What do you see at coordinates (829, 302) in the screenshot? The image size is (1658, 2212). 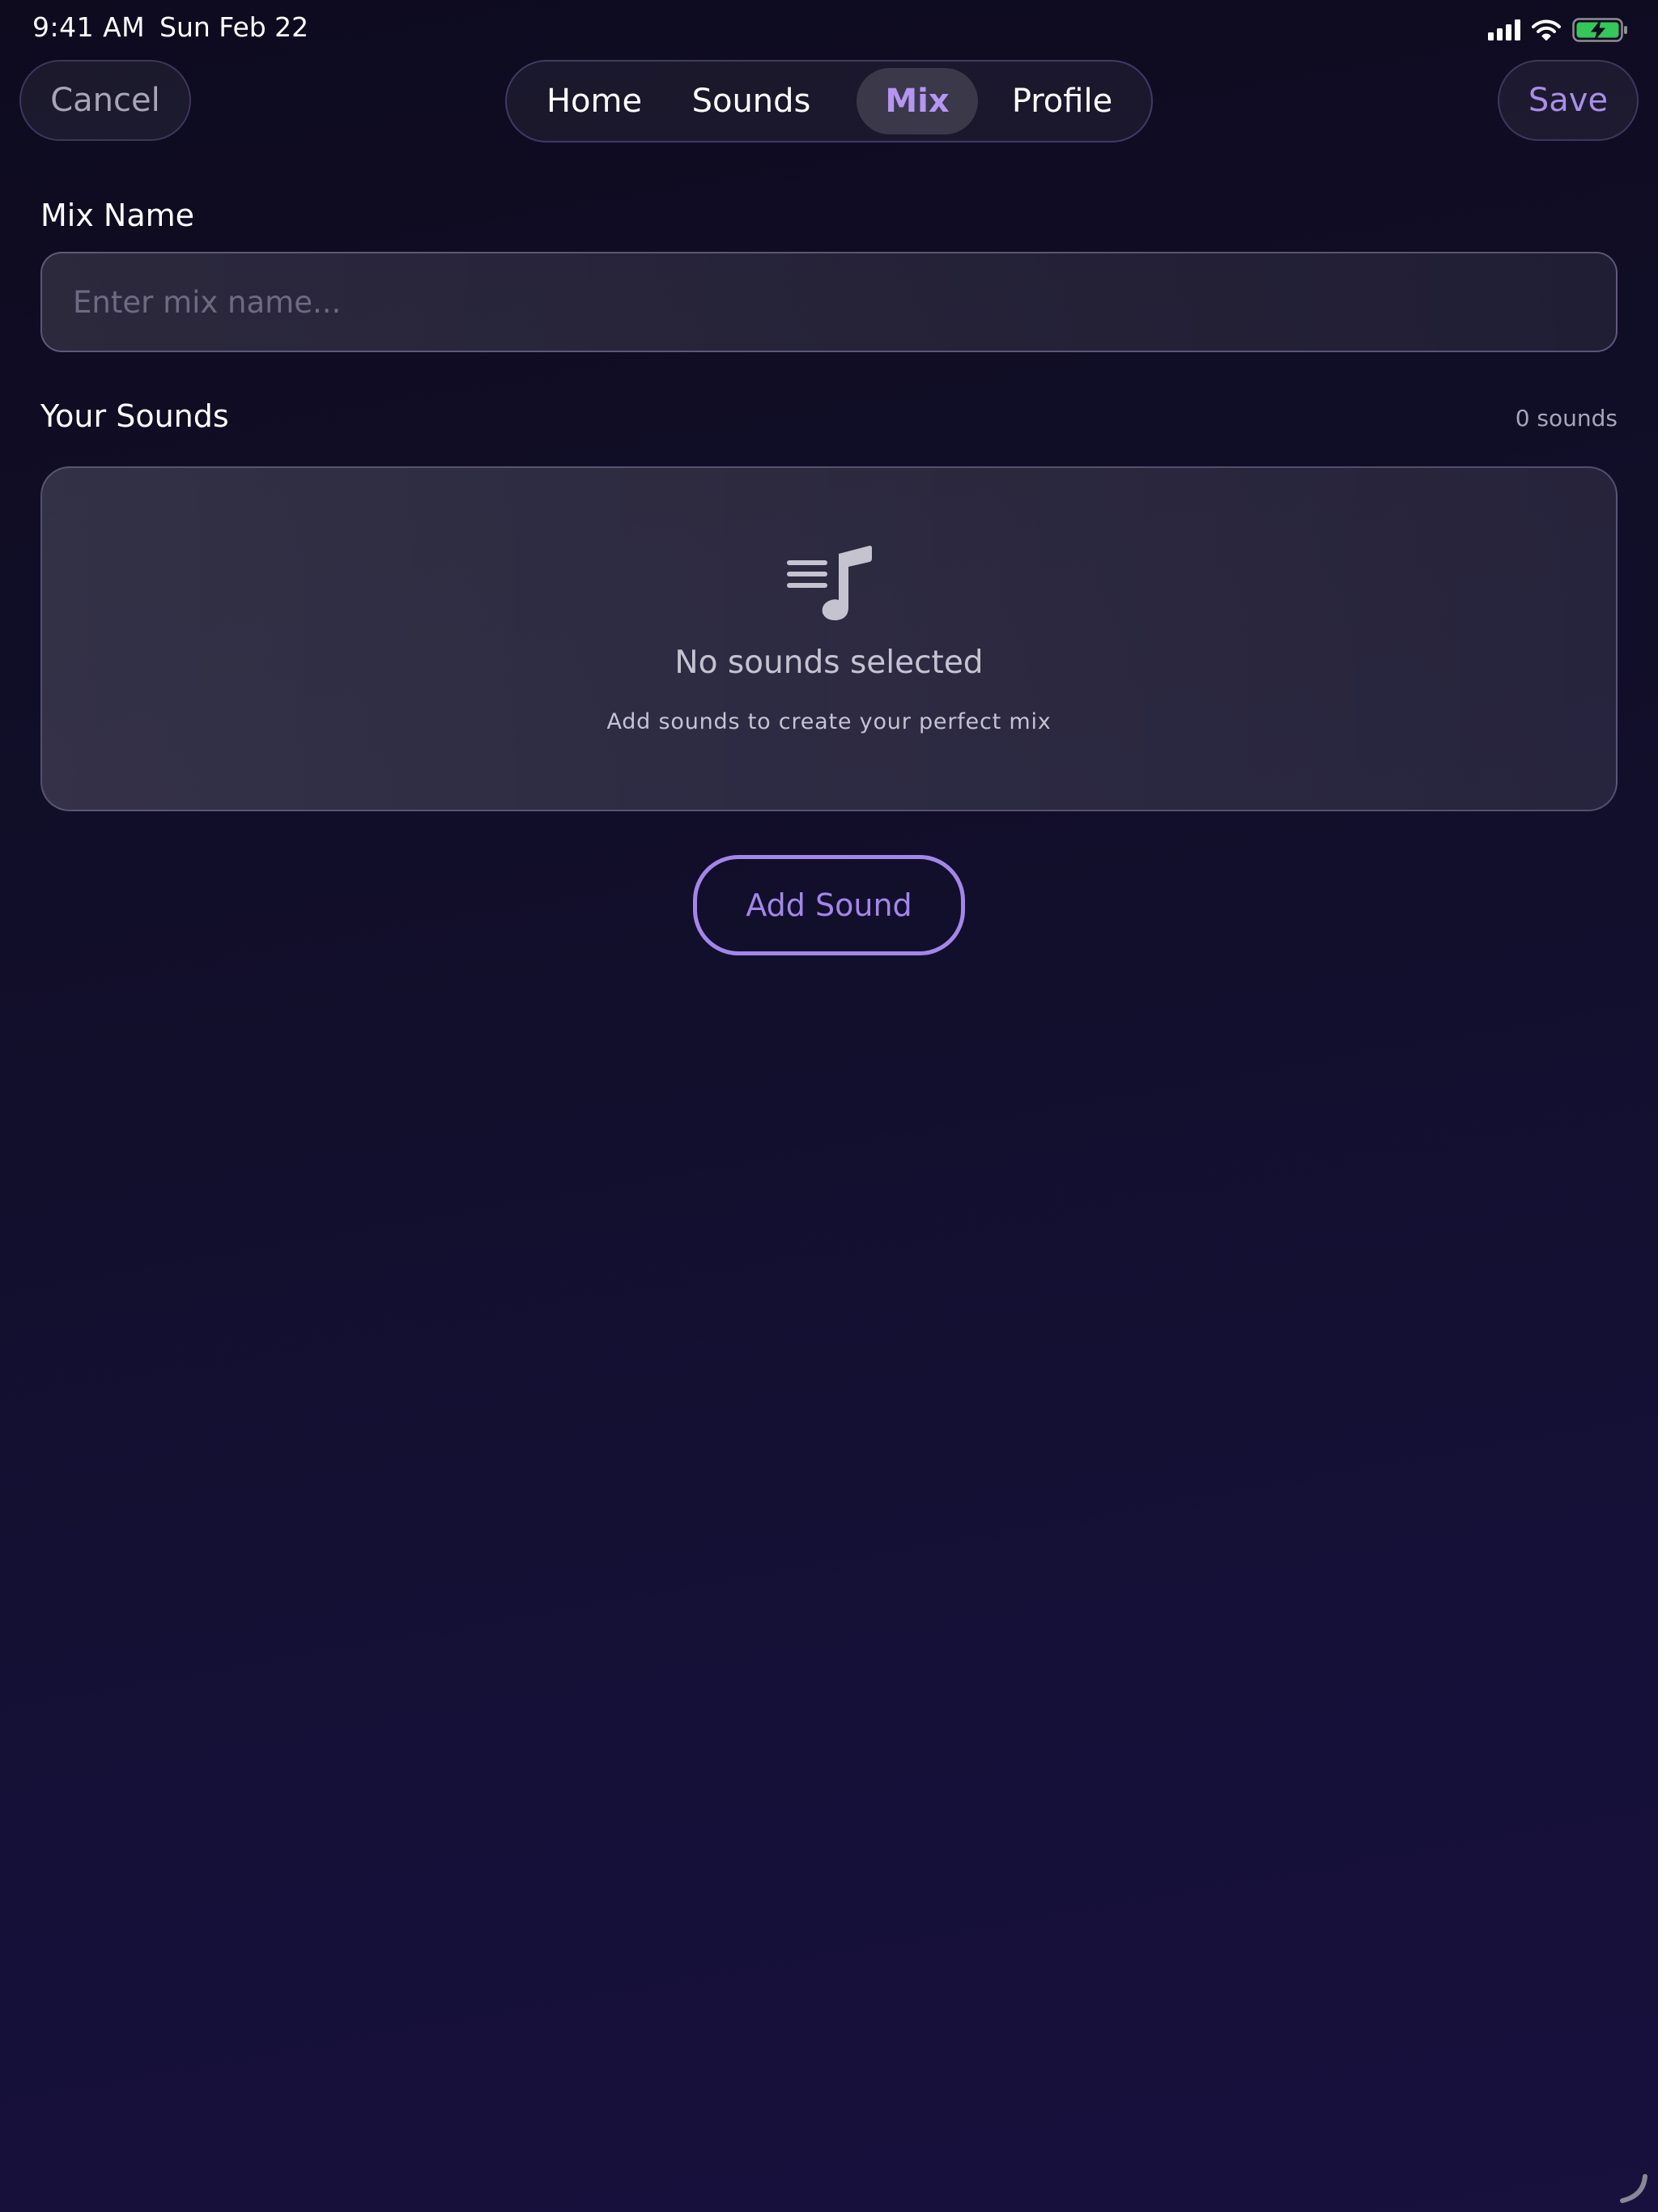 I see `mix-name-input` at bounding box center [829, 302].